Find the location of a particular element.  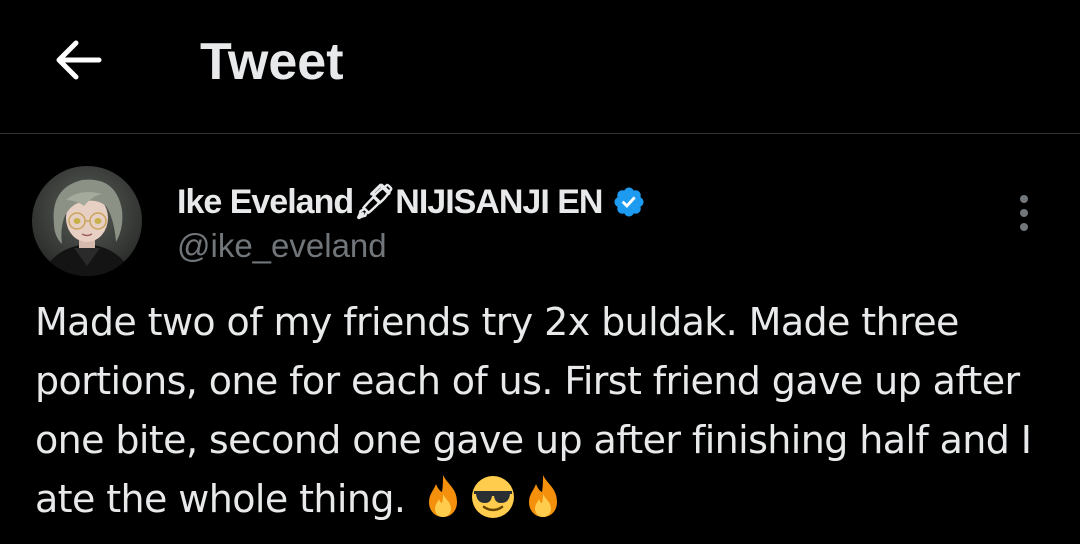

verified-badge-icon is located at coordinates (629, 202).